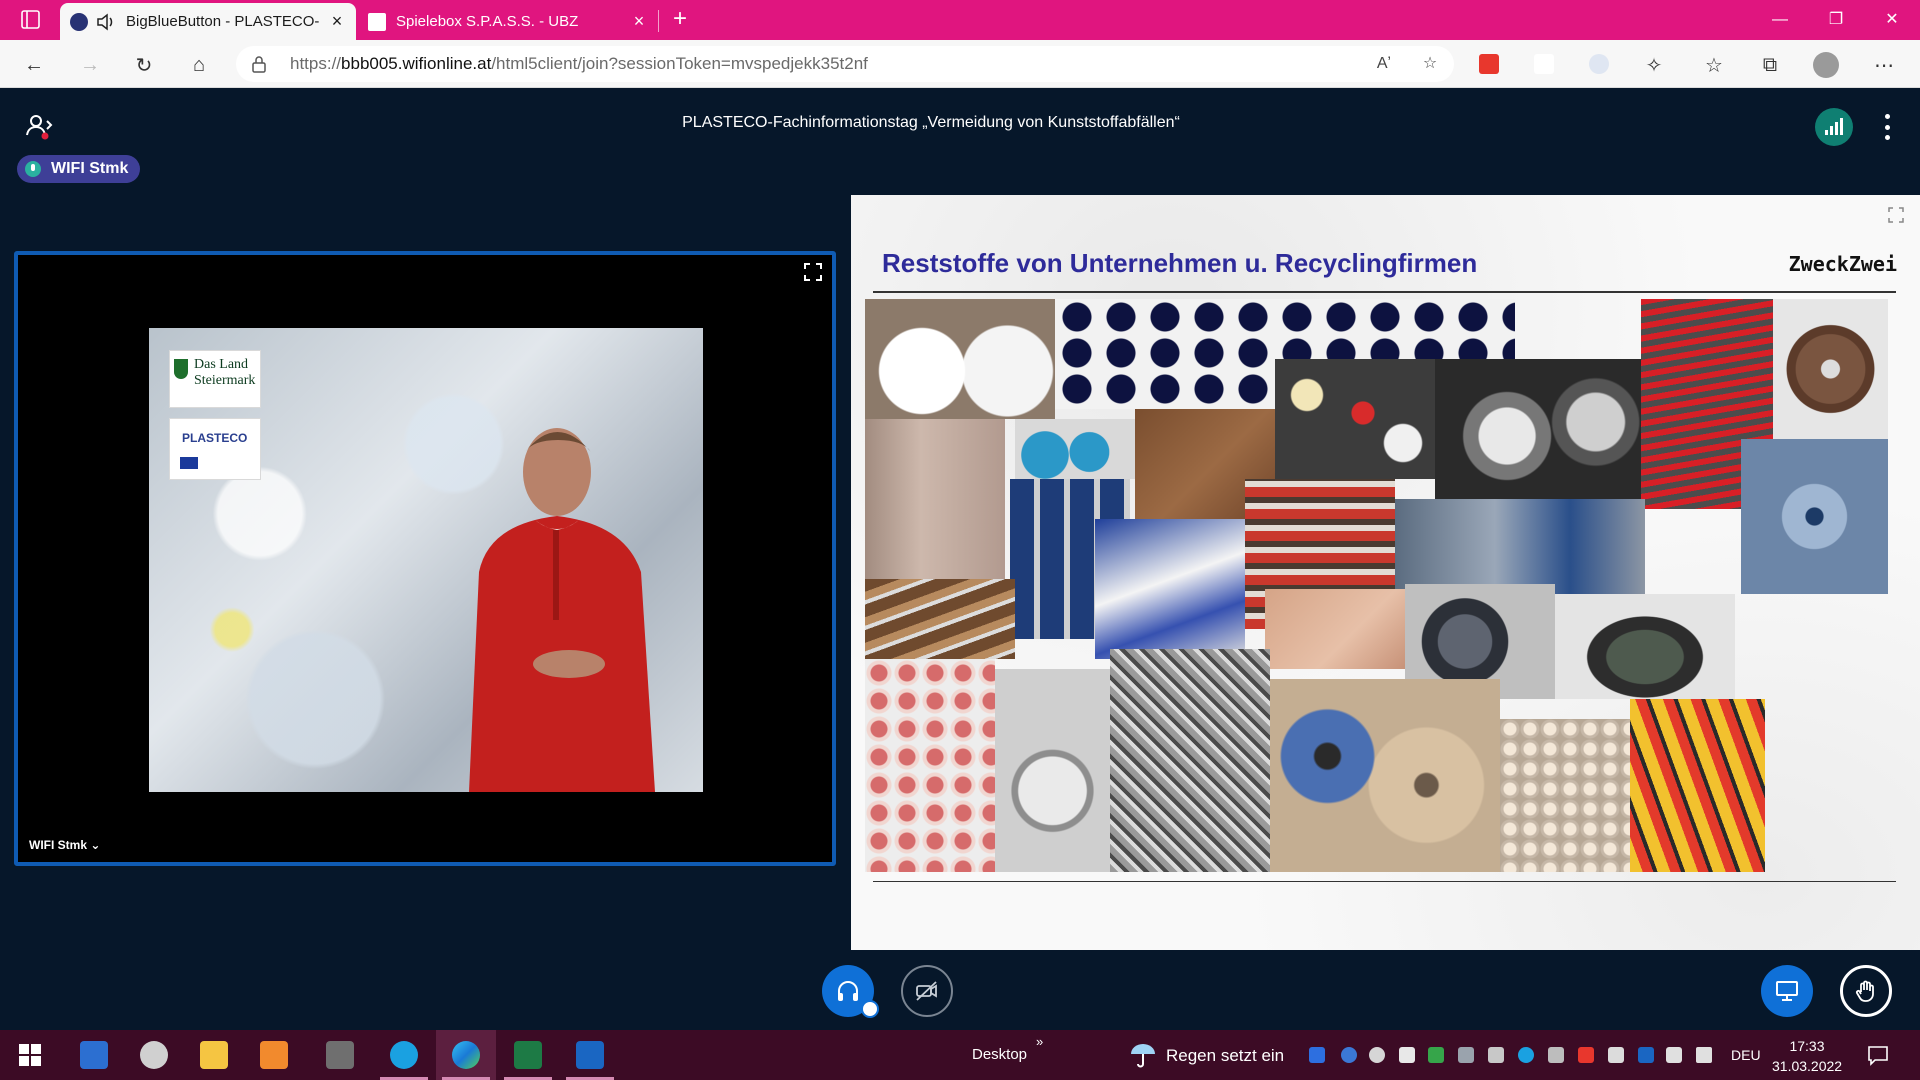  Describe the element at coordinates (1599, 64) in the screenshot. I see `f-extension-icon` at that location.